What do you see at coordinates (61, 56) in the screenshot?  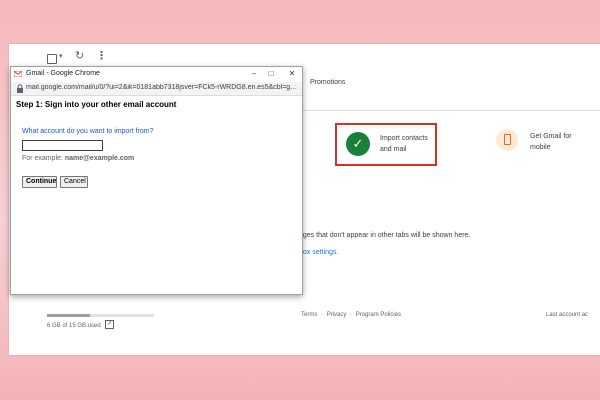 I see `select-caret-icon: ▾` at bounding box center [61, 56].